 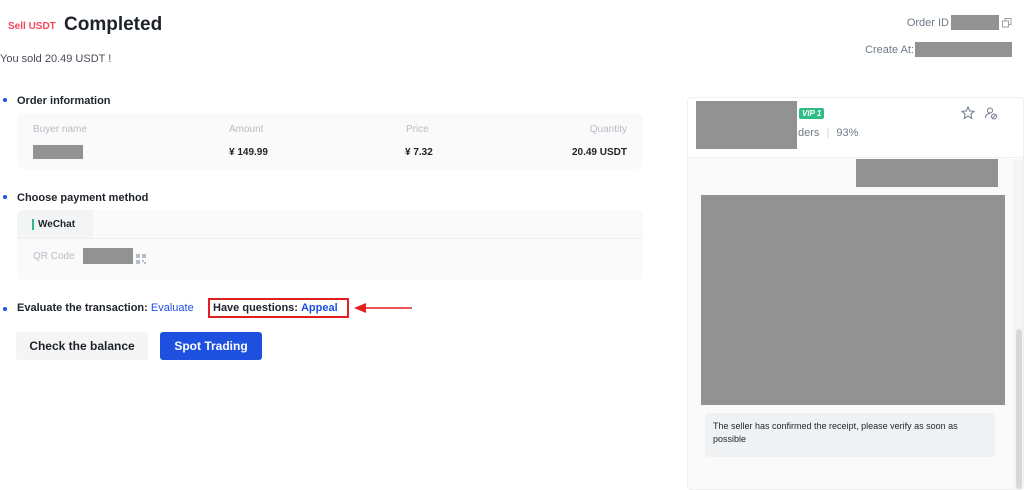 I want to click on seller-stats: ders | 93%, so click(x=828, y=133).